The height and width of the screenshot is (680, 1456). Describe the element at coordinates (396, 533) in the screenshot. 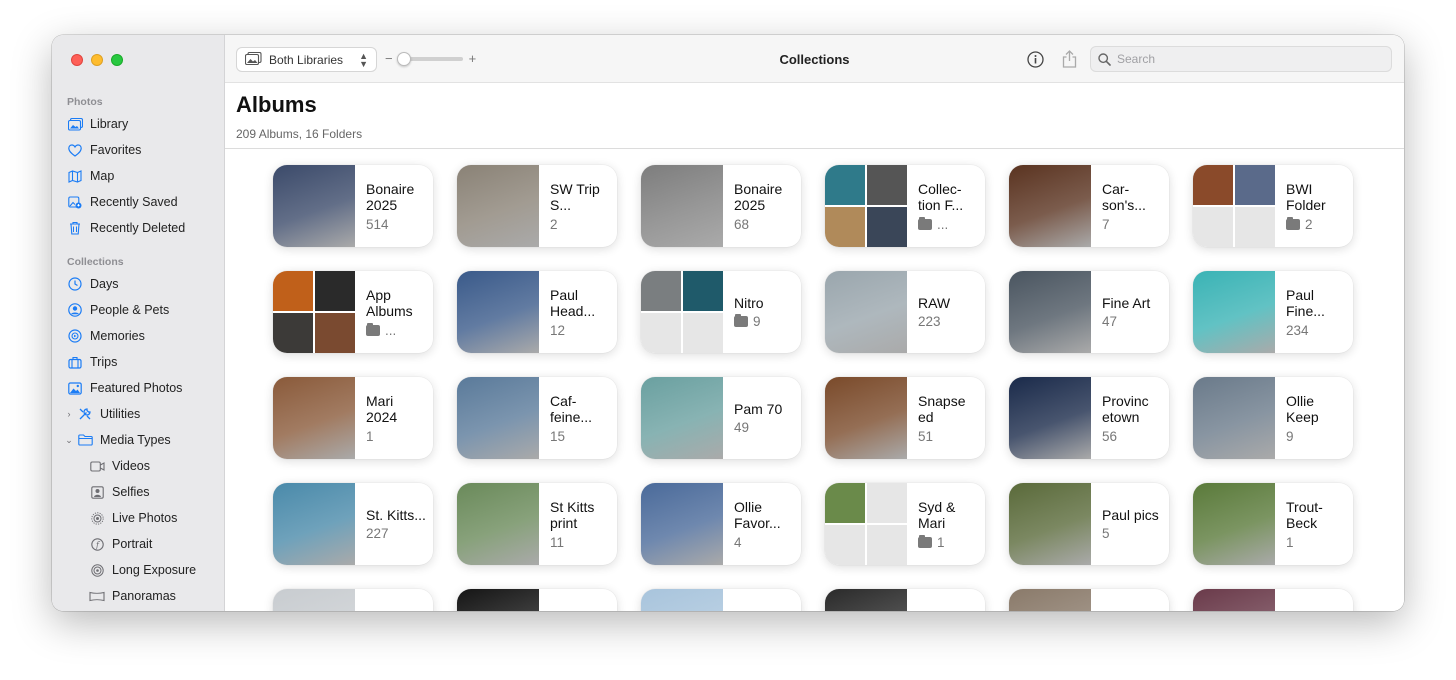

I see `album-count-row: 227` at that location.